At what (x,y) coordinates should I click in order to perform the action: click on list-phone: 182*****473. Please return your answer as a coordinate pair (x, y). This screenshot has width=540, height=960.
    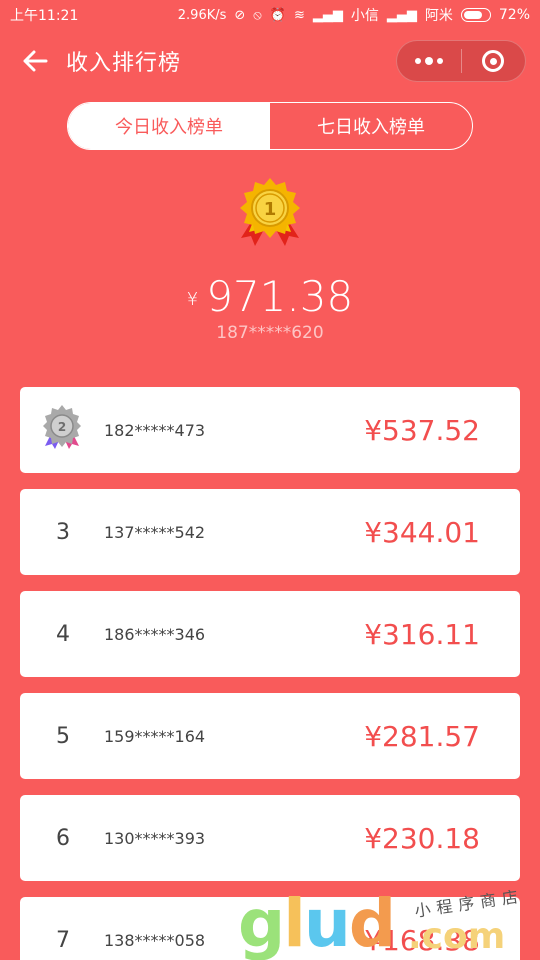
    Looking at the image, I should click on (155, 430).